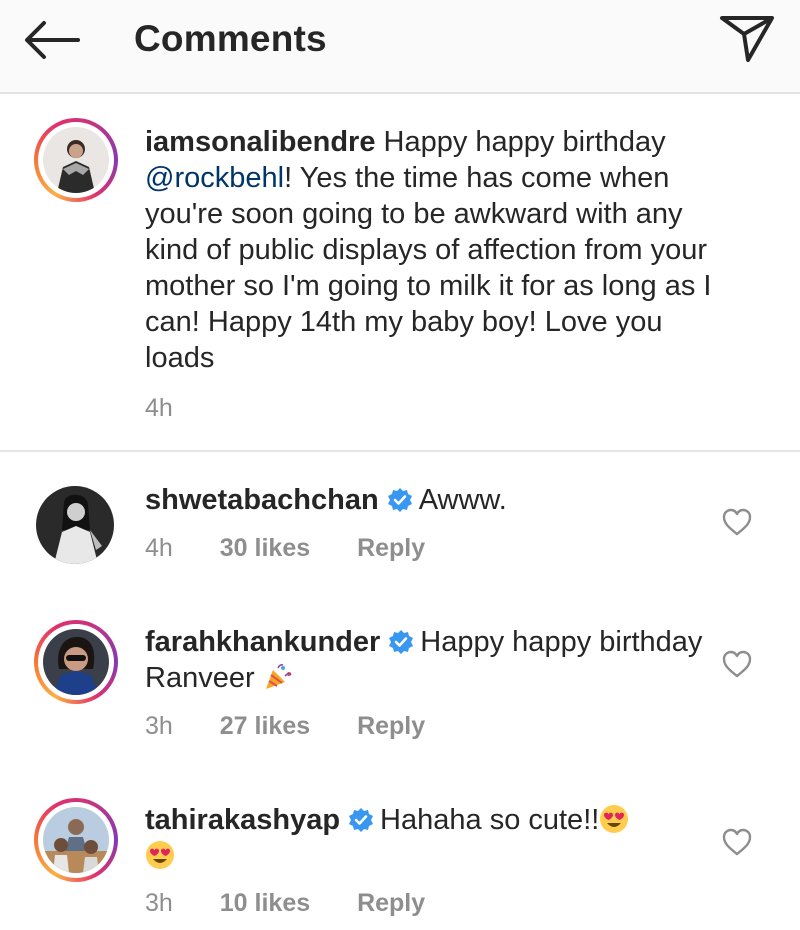 This screenshot has width=800, height=930. Describe the element at coordinates (230, 38) in the screenshot. I see `page-title: Comments` at that location.